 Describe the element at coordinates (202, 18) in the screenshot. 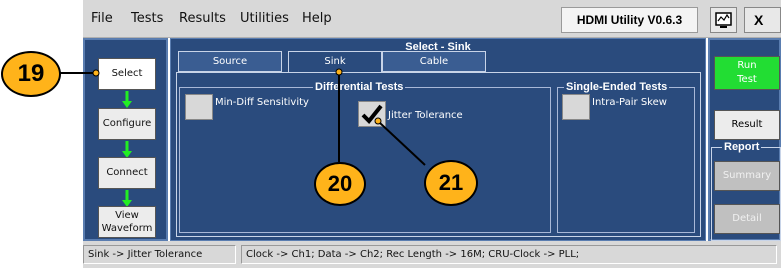

I see `menu-results: Results` at that location.